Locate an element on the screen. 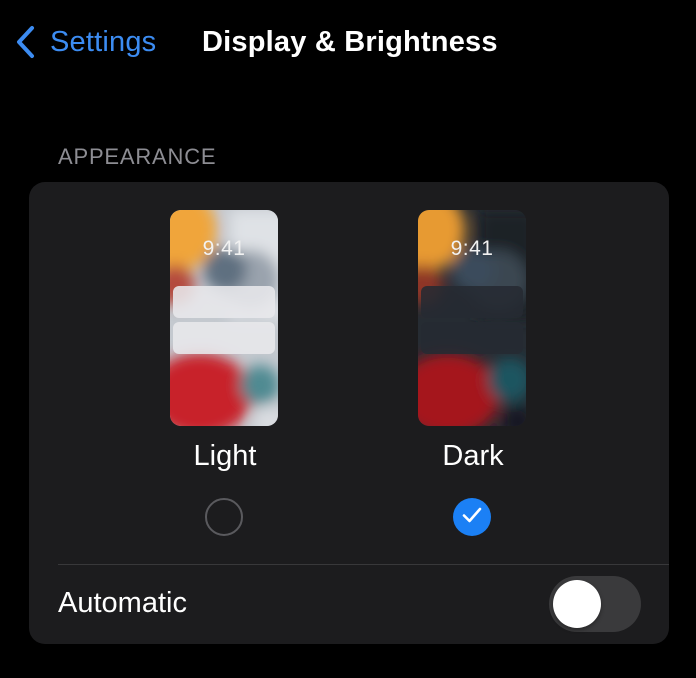 The image size is (696, 678). section-header-appearance: APPEARANCE is located at coordinates (137, 156).